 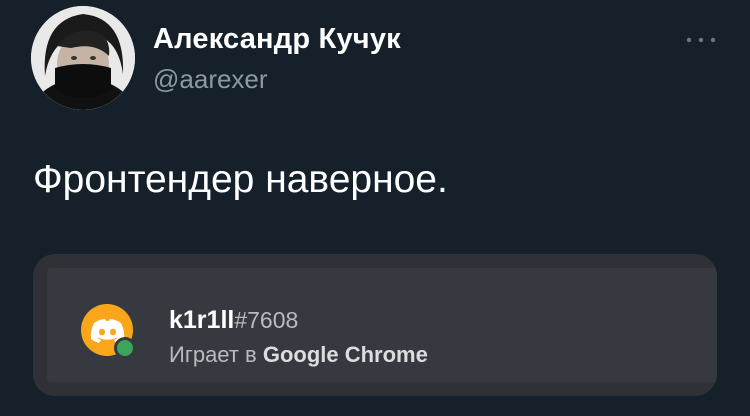 I want to click on activity-prefix: Играет в, so click(x=213, y=354).